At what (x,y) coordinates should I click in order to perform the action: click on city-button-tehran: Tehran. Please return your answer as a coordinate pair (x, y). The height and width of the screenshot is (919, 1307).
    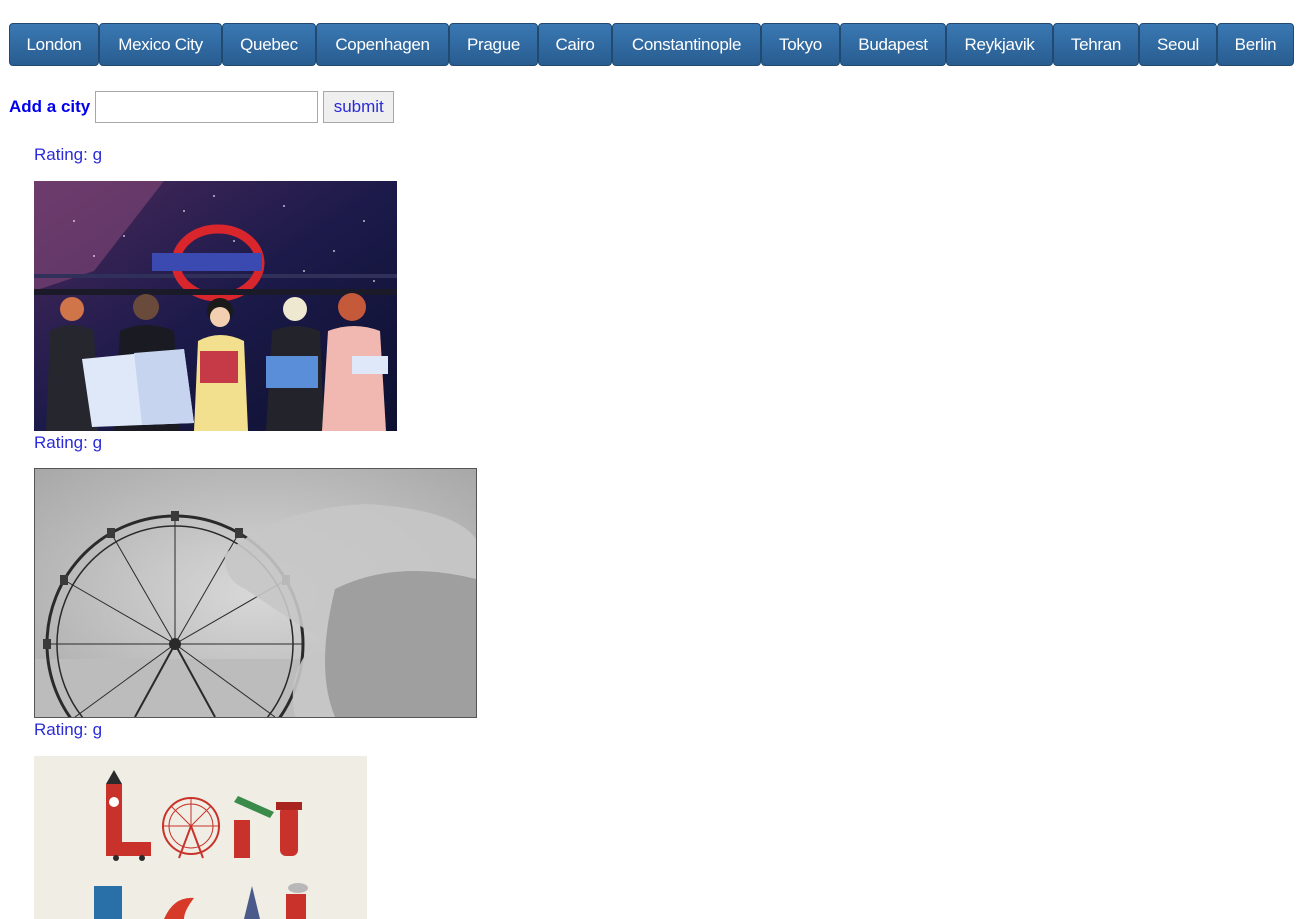
    Looking at the image, I should click on (1096, 44).